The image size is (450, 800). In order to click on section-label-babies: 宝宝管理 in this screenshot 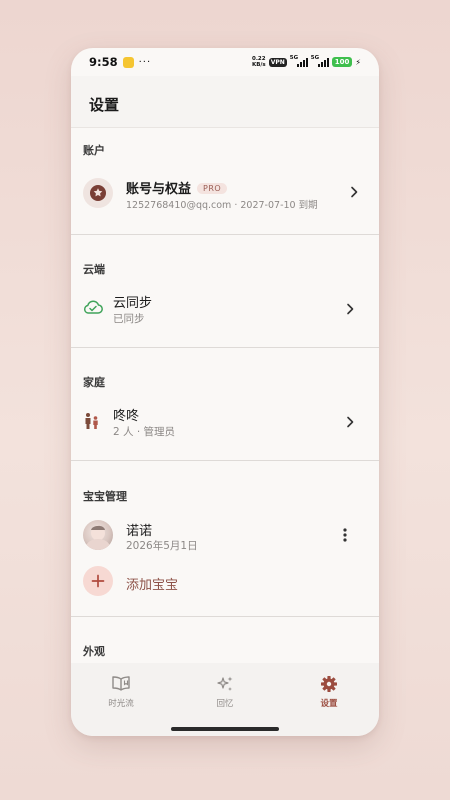, I will do `click(105, 496)`.